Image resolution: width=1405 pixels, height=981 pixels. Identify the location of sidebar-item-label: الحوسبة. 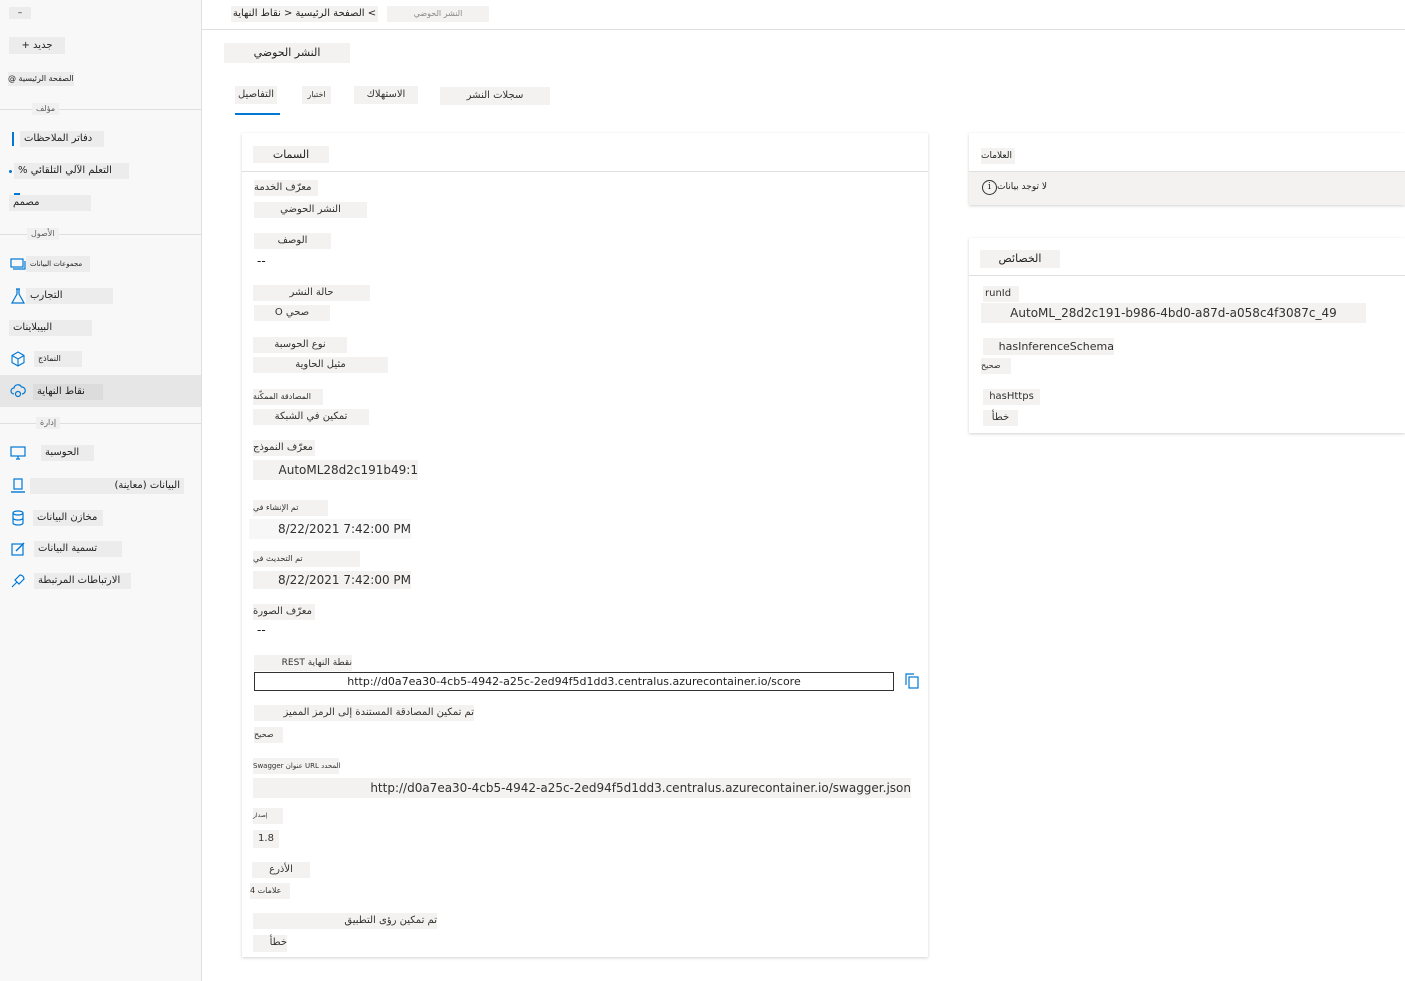
(67, 453).